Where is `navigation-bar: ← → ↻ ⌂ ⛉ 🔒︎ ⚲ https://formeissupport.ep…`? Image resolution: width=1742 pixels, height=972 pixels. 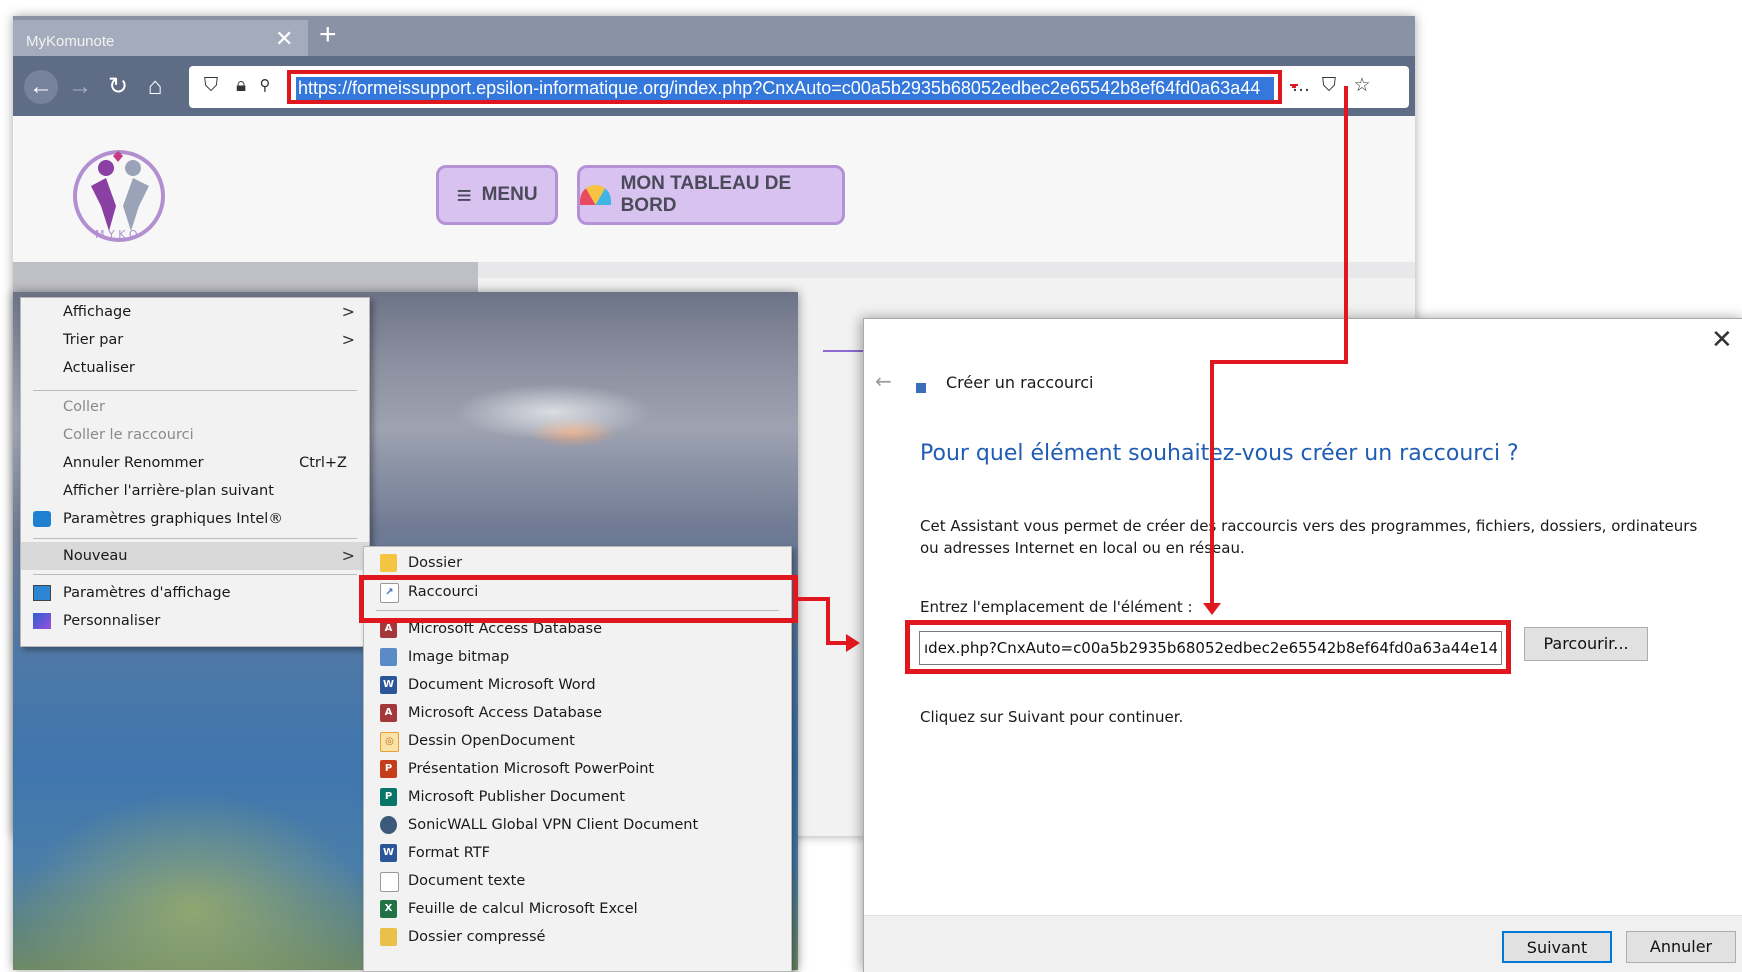
navigation-bar: ← → ↻ ⌂ ⛉ 🔒︎ ⚲ https://formeissupport.ep… is located at coordinates (714, 86).